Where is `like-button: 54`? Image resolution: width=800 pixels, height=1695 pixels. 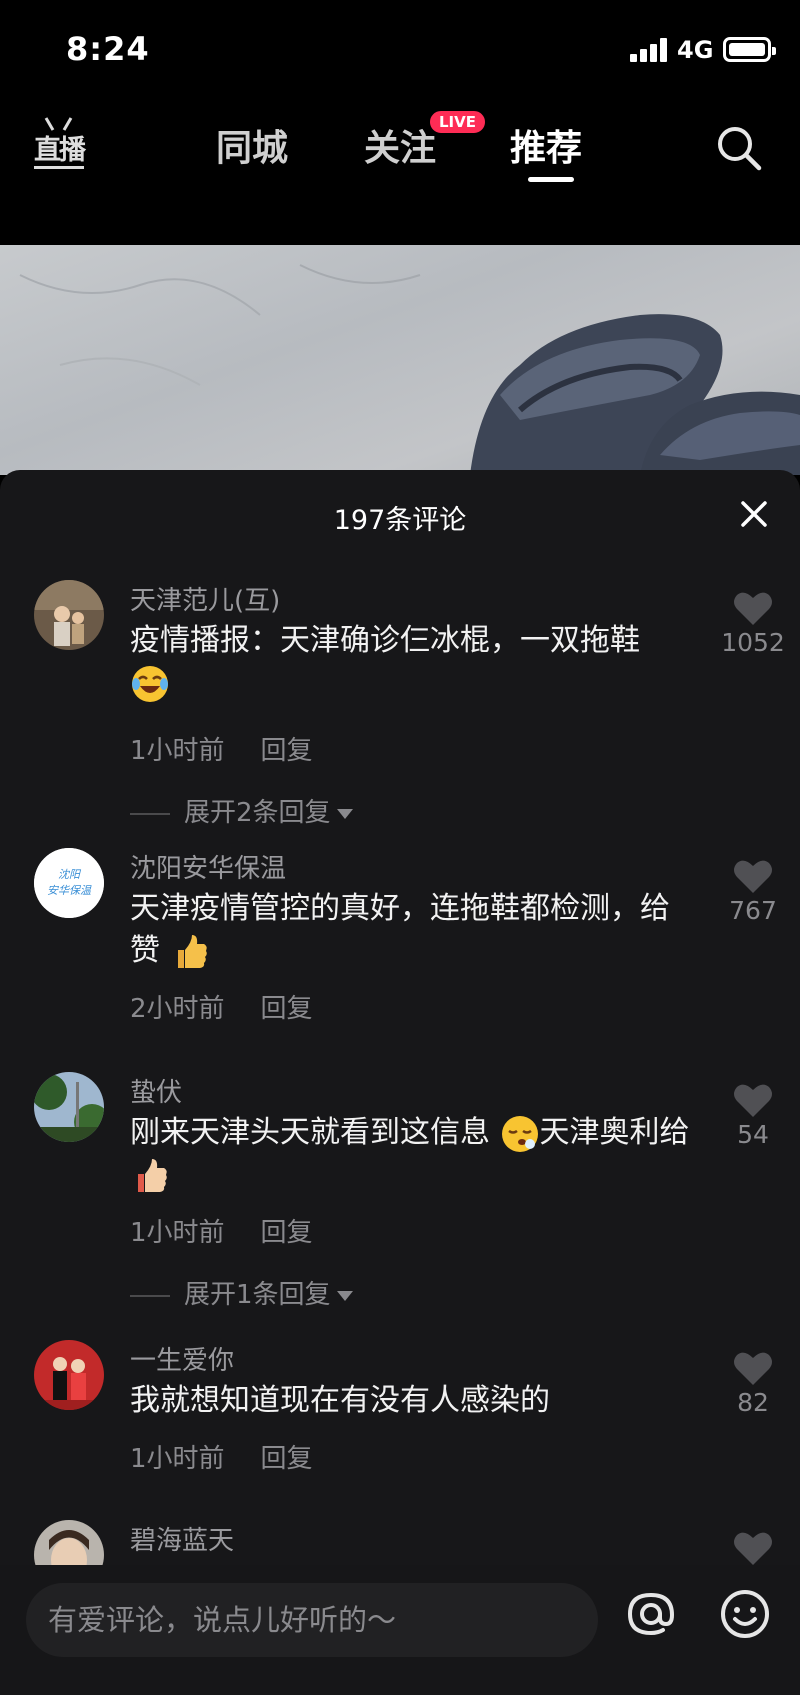
like-button: 54 is located at coordinates (753, 1115).